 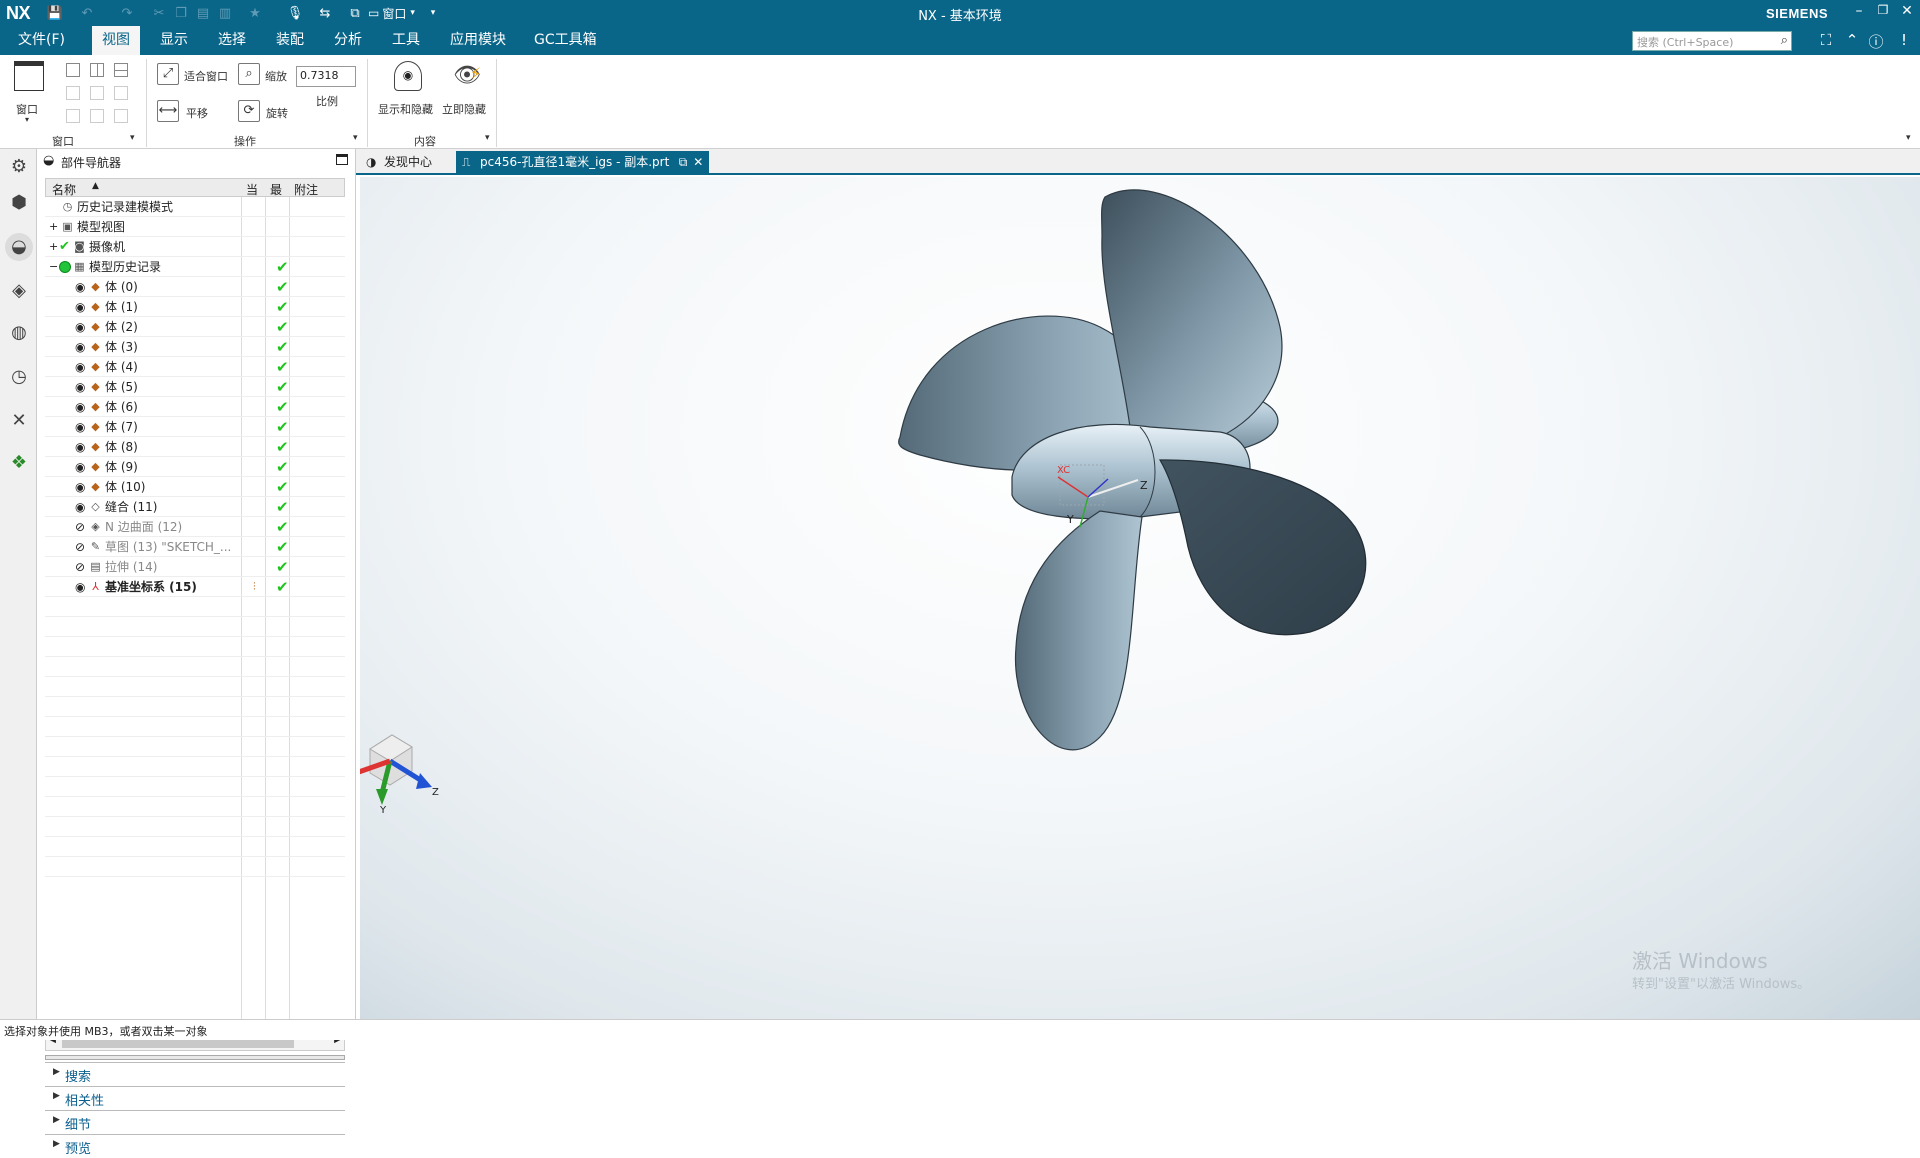 What do you see at coordinates (29, 94) in the screenshot?
I see `window-big-button: 窗口 ▾` at bounding box center [29, 94].